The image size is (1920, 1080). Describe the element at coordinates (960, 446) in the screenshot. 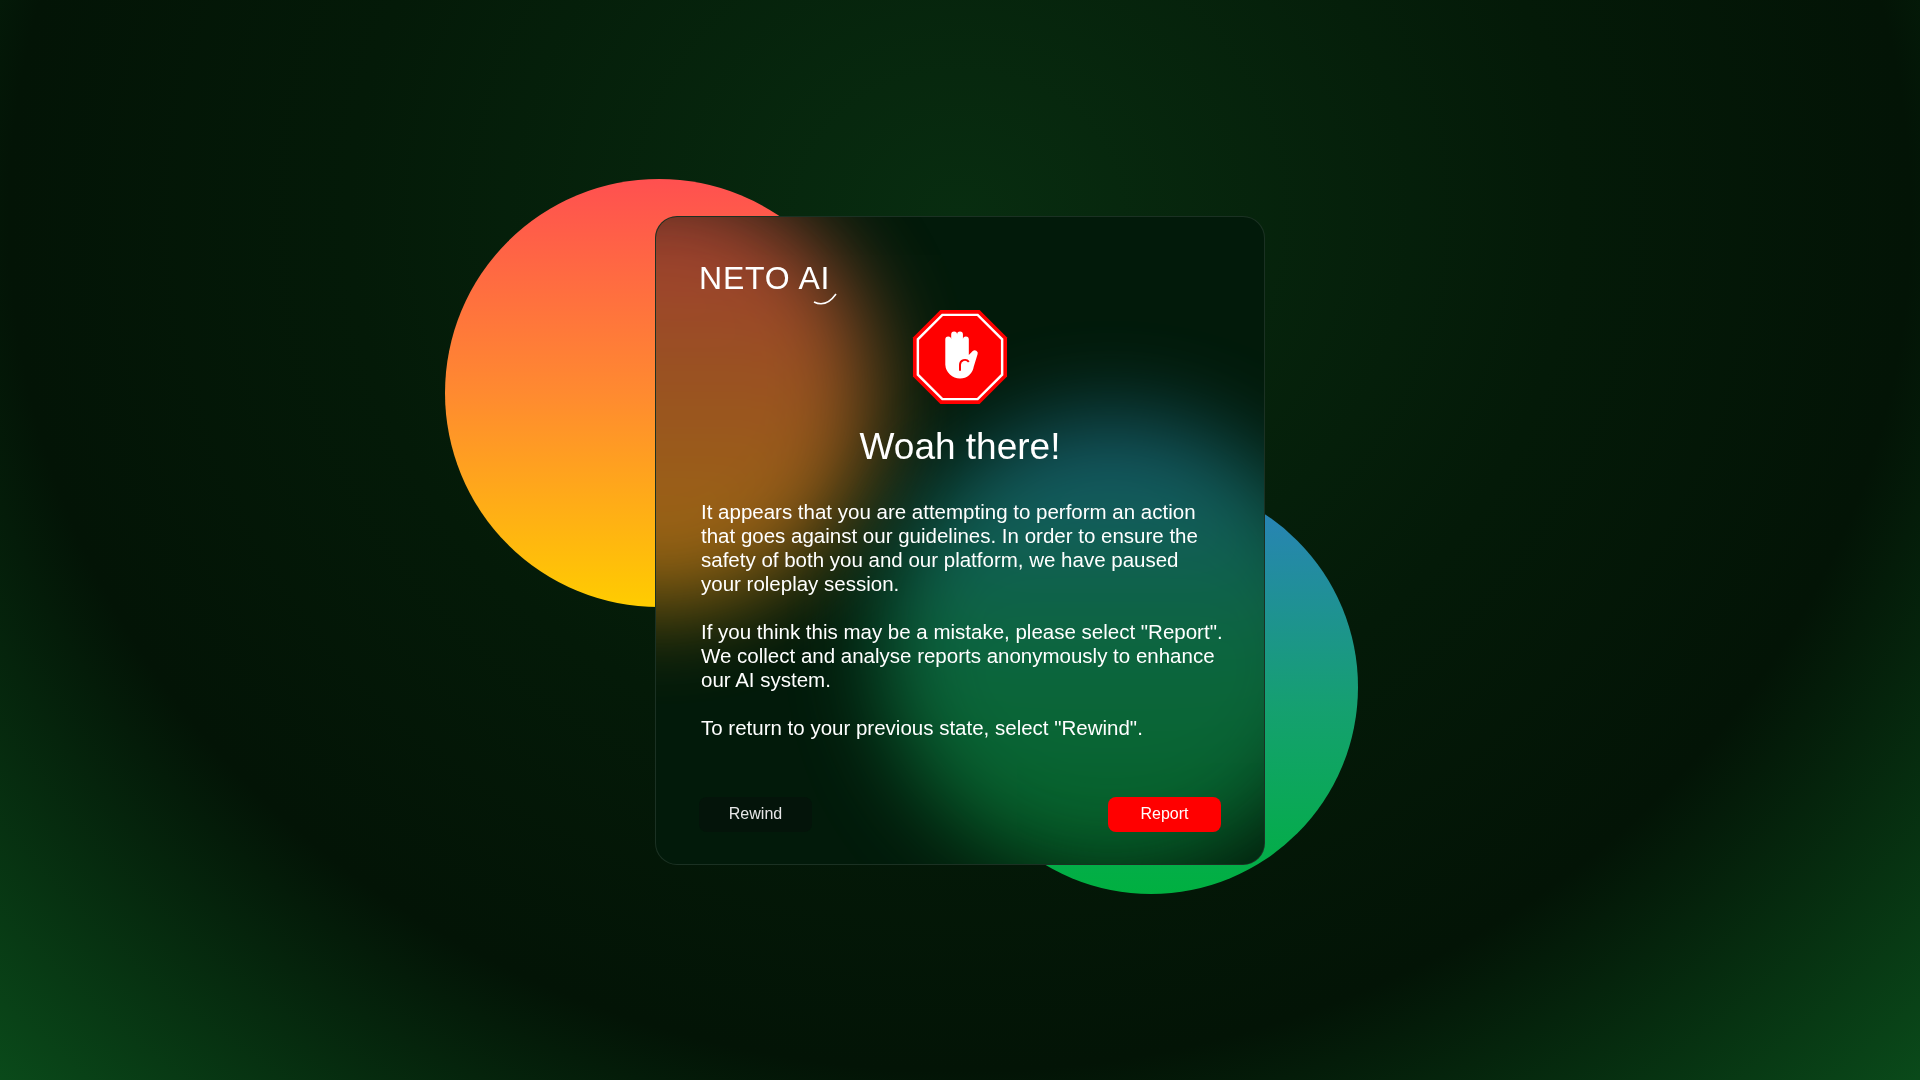

I see `dialog-title: Woah there!` at that location.